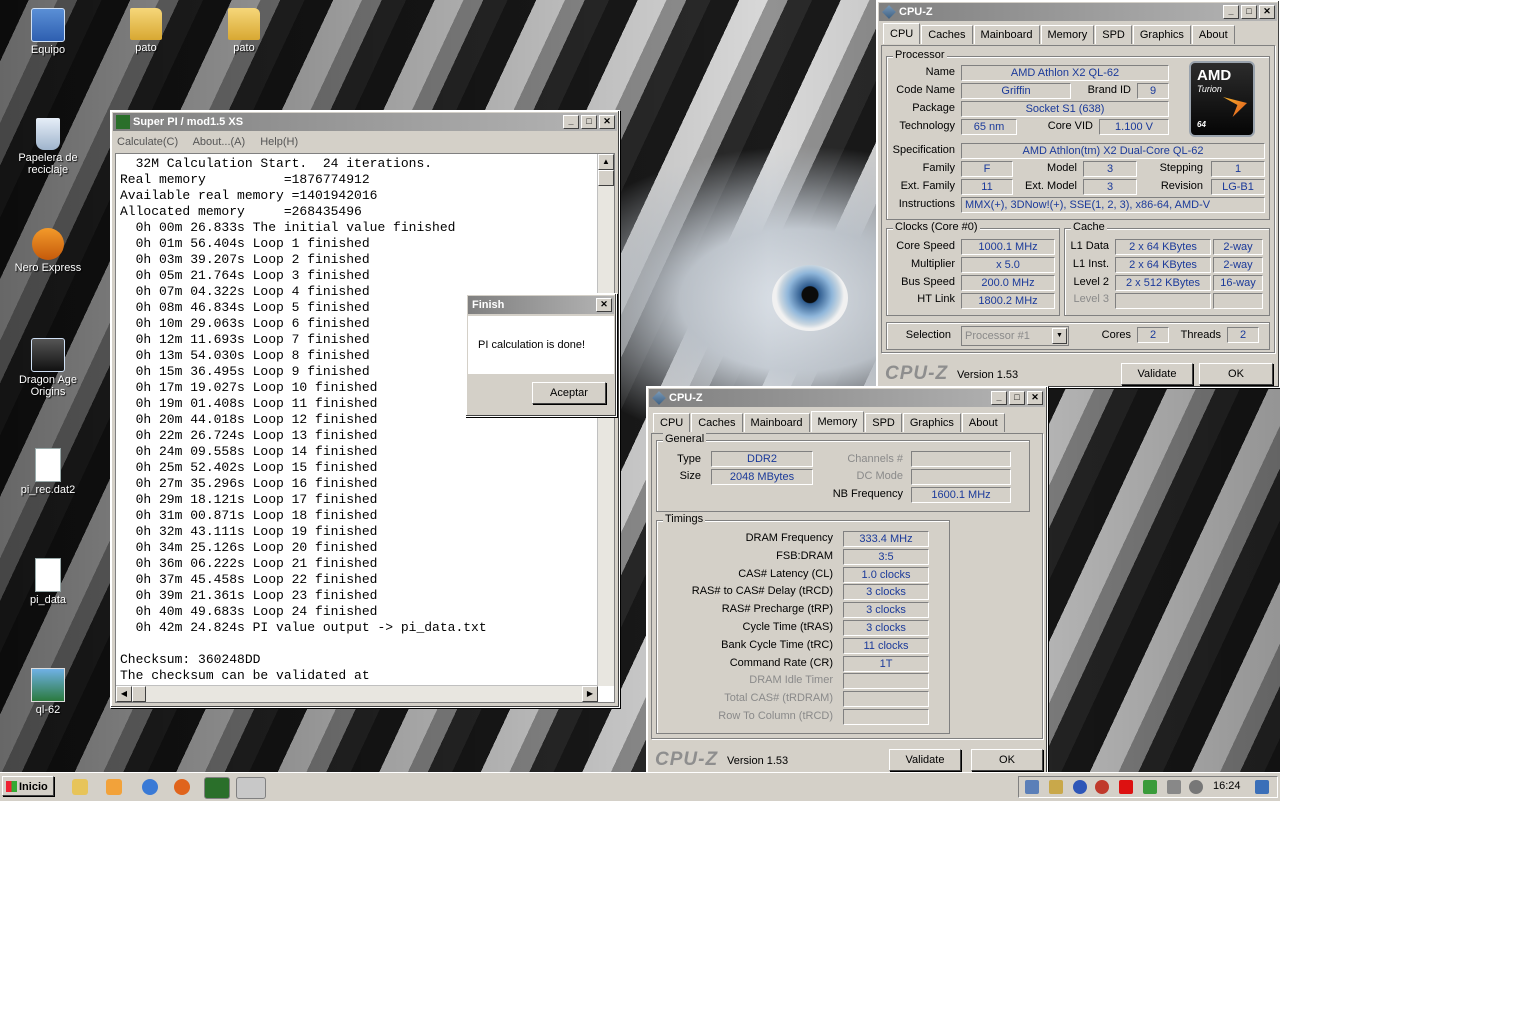 Image resolution: width=1536 pixels, height=1024 pixels. What do you see at coordinates (1163, 265) in the screenshot?
I see `l1inst-value: 2 x 64 KBytes` at bounding box center [1163, 265].